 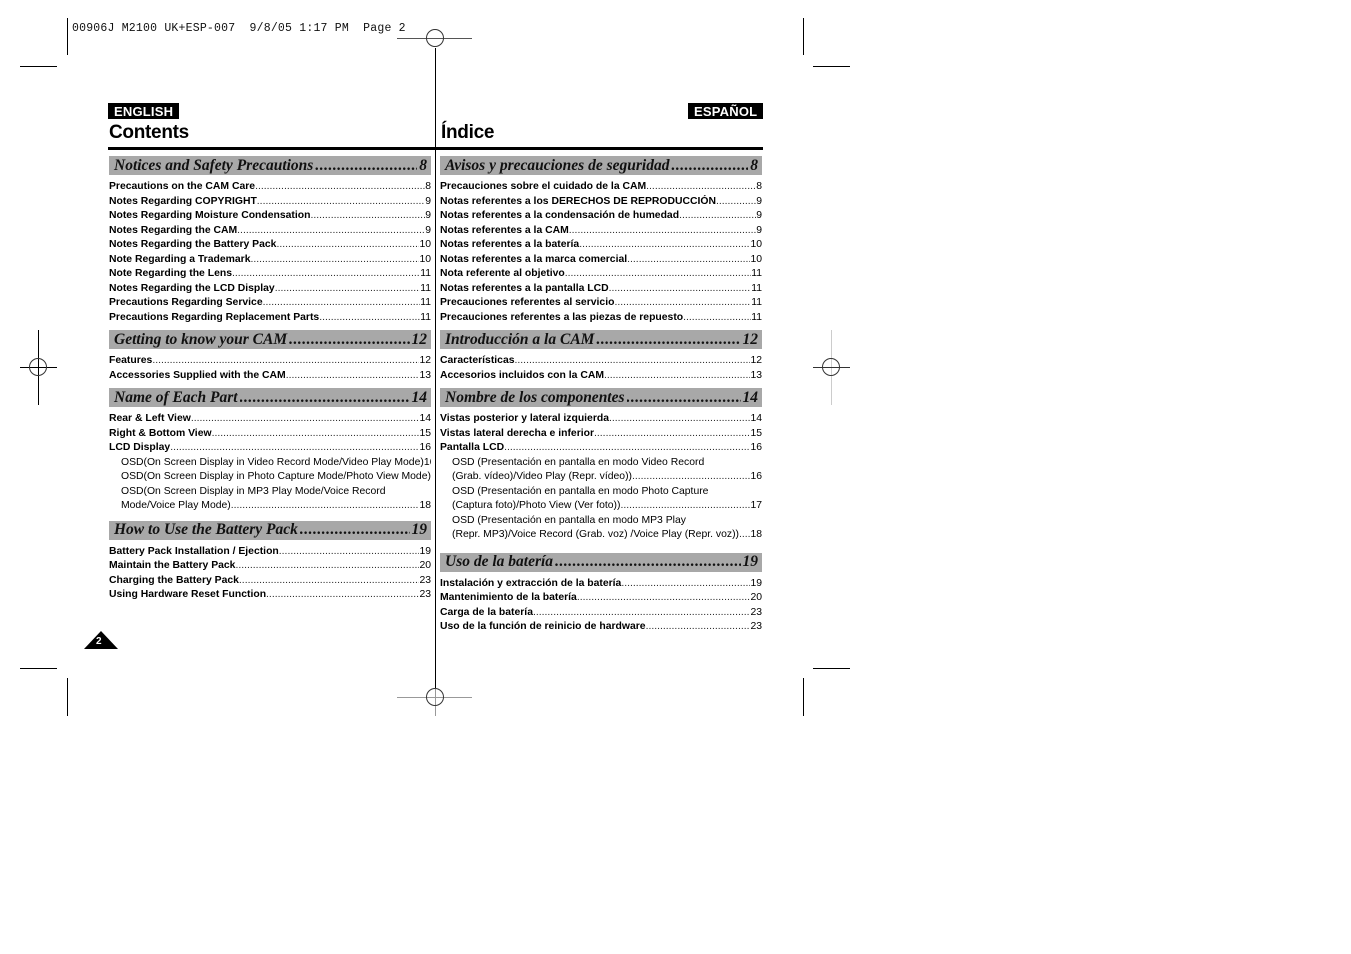 I want to click on toc-entry: Precautions on the CAM Care 8, so click(x=270, y=187).